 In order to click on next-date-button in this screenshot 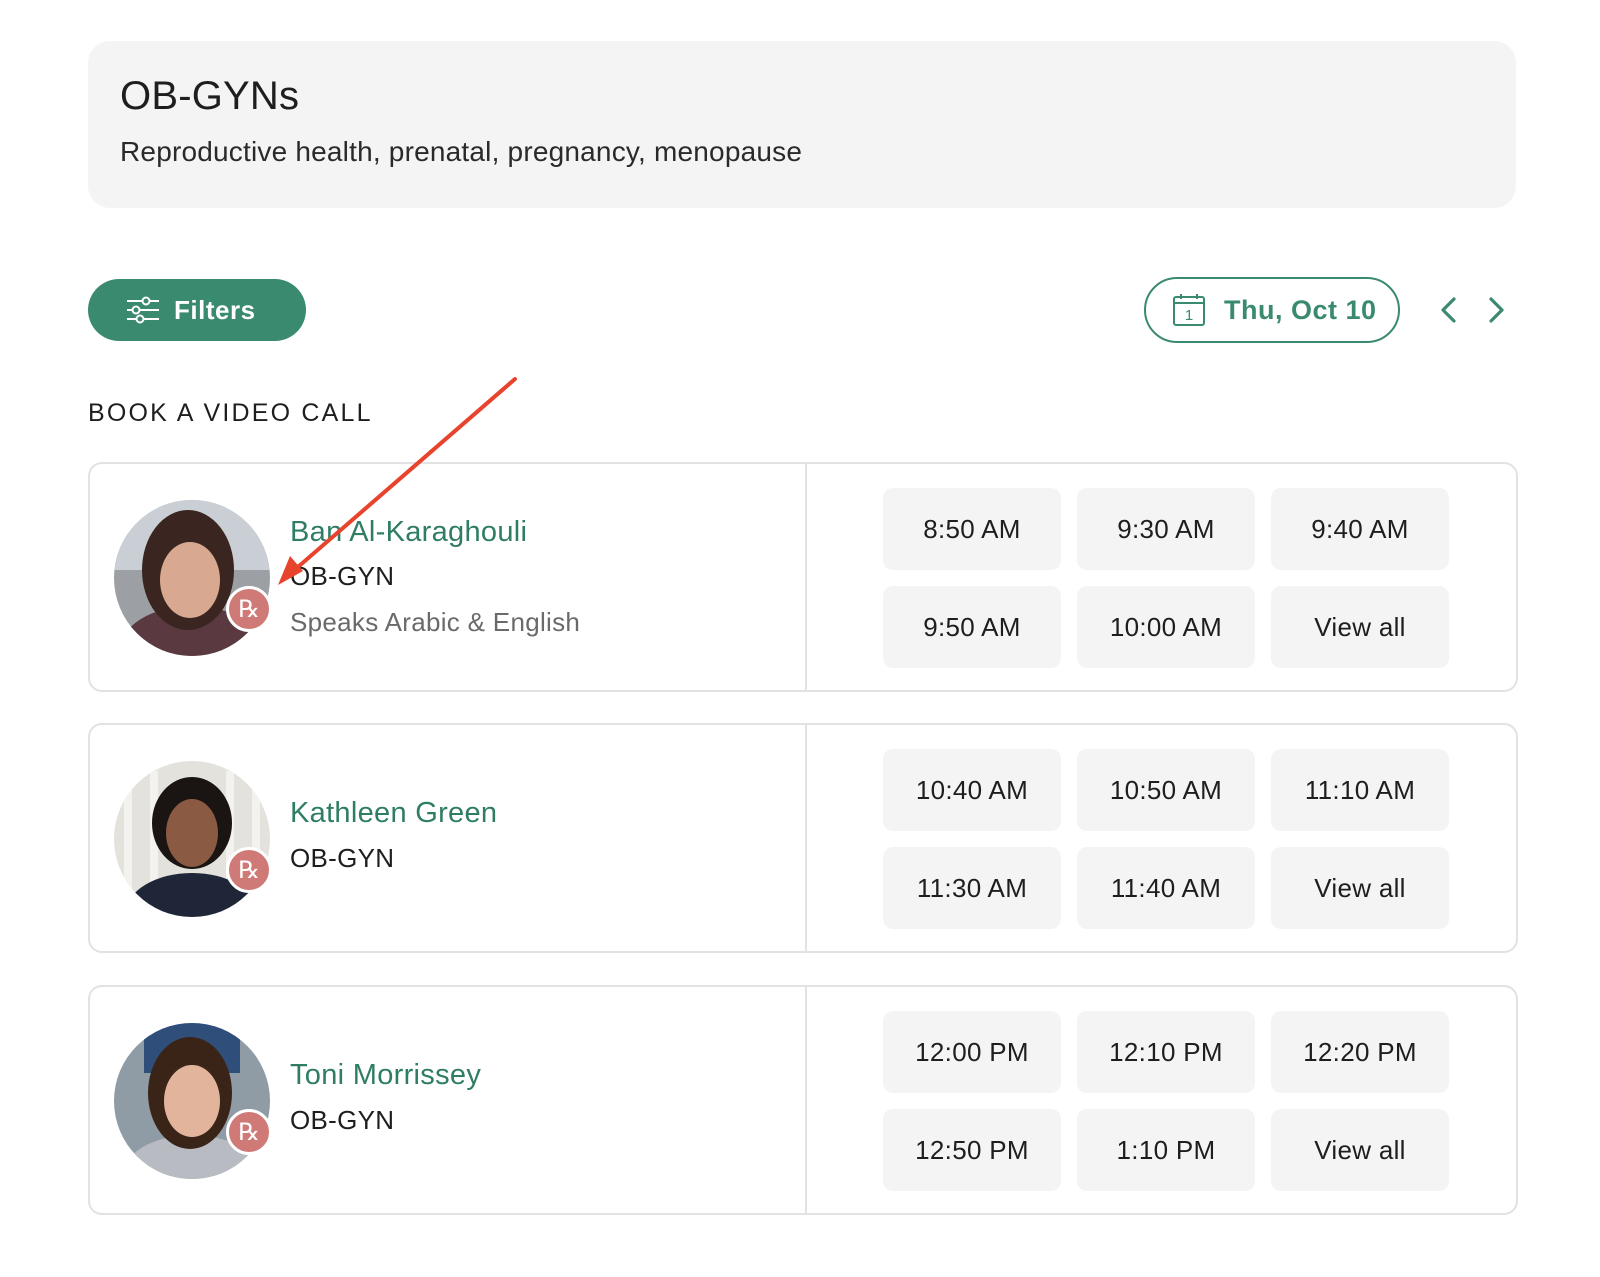, I will do `click(1496, 310)`.